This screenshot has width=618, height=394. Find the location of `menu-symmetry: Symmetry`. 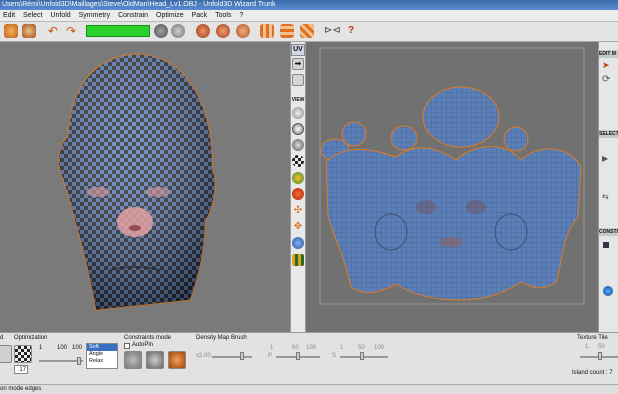

menu-symmetry: Symmetry is located at coordinates (95, 15).